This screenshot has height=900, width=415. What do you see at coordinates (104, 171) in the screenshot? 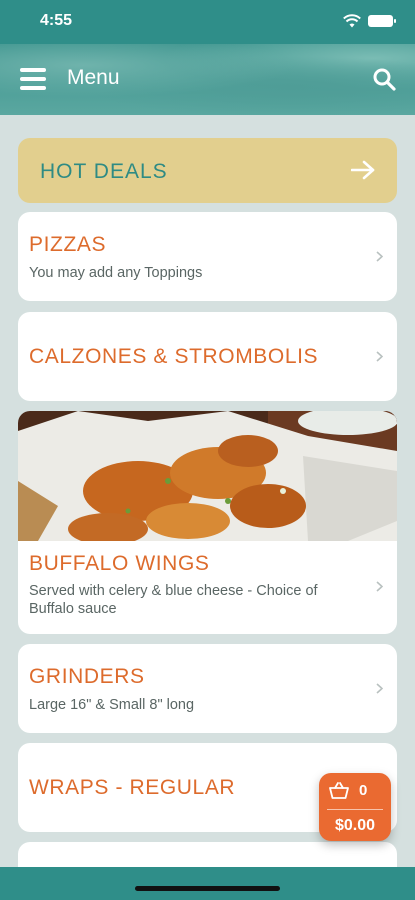
I see `hot-deals-label: HOT DEALS` at bounding box center [104, 171].